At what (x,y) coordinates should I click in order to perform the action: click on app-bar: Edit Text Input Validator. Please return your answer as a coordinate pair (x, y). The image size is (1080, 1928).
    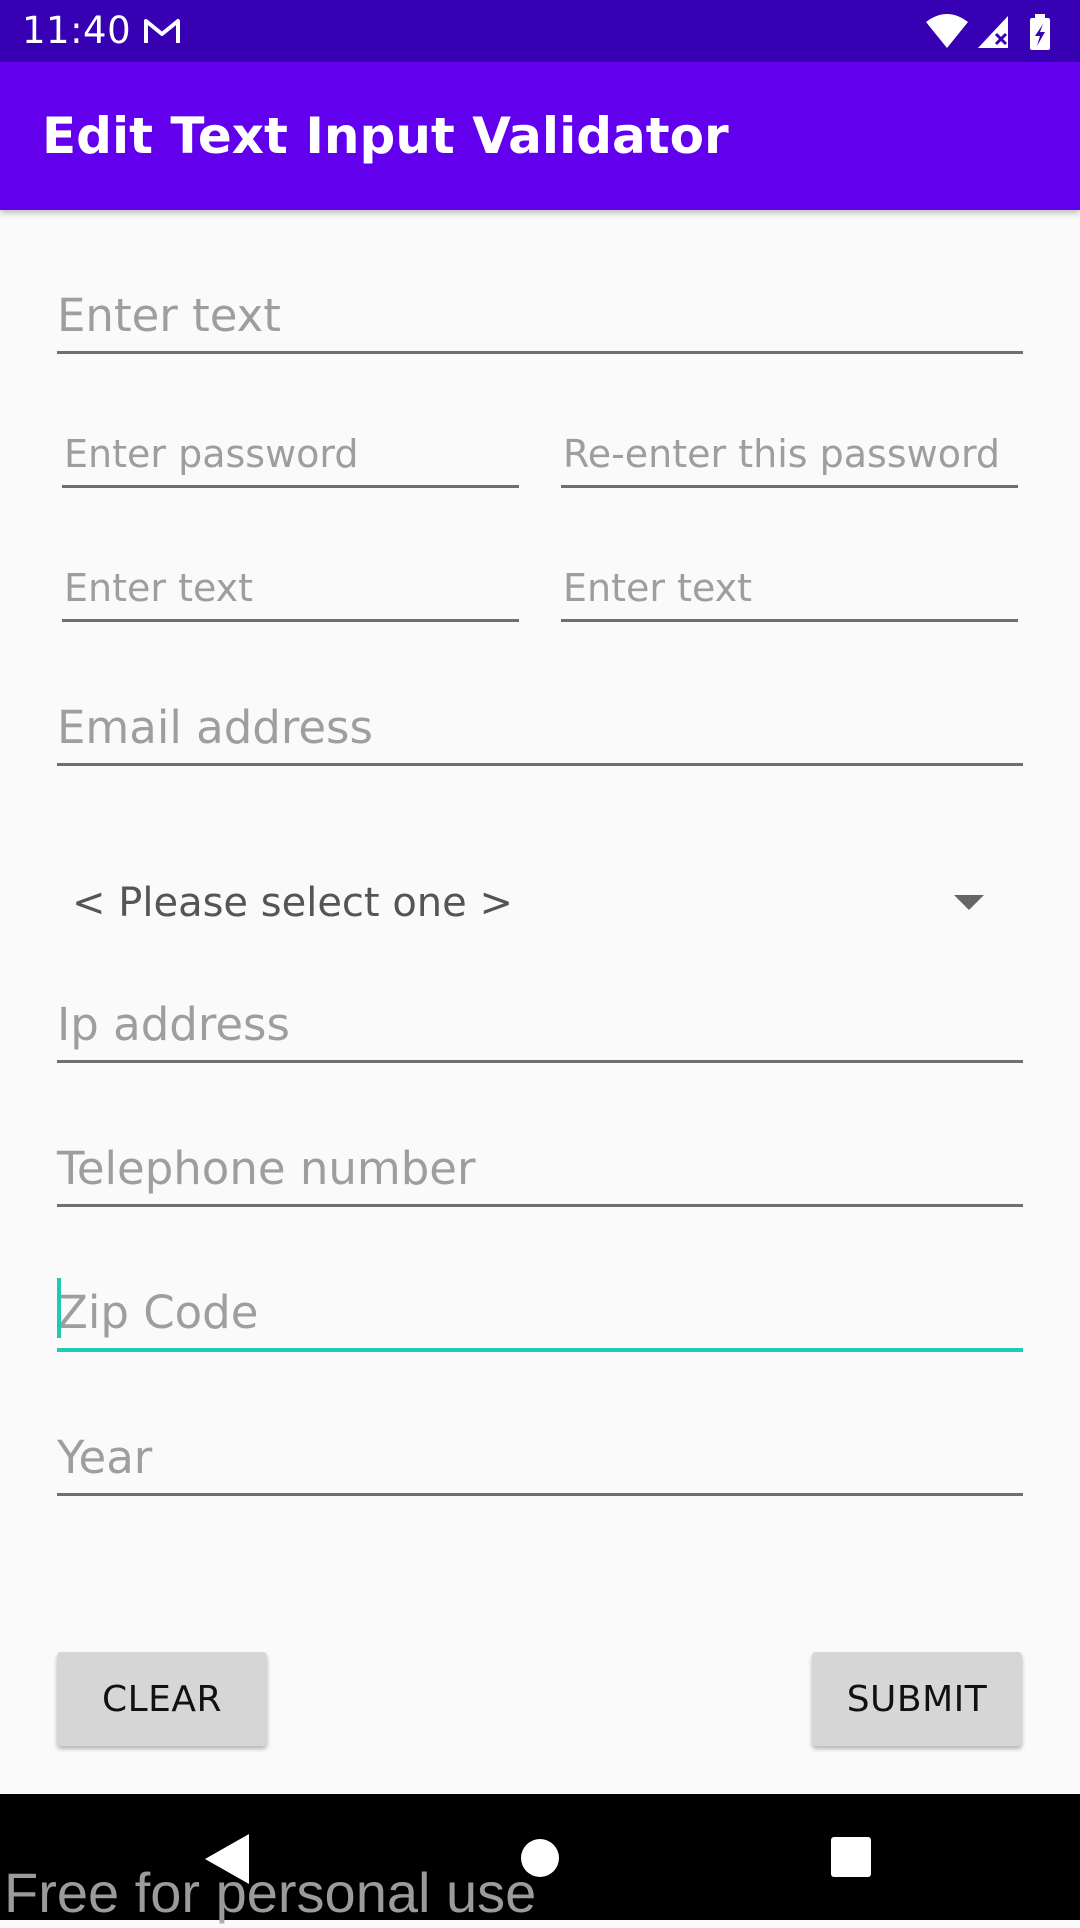
    Looking at the image, I should click on (540, 136).